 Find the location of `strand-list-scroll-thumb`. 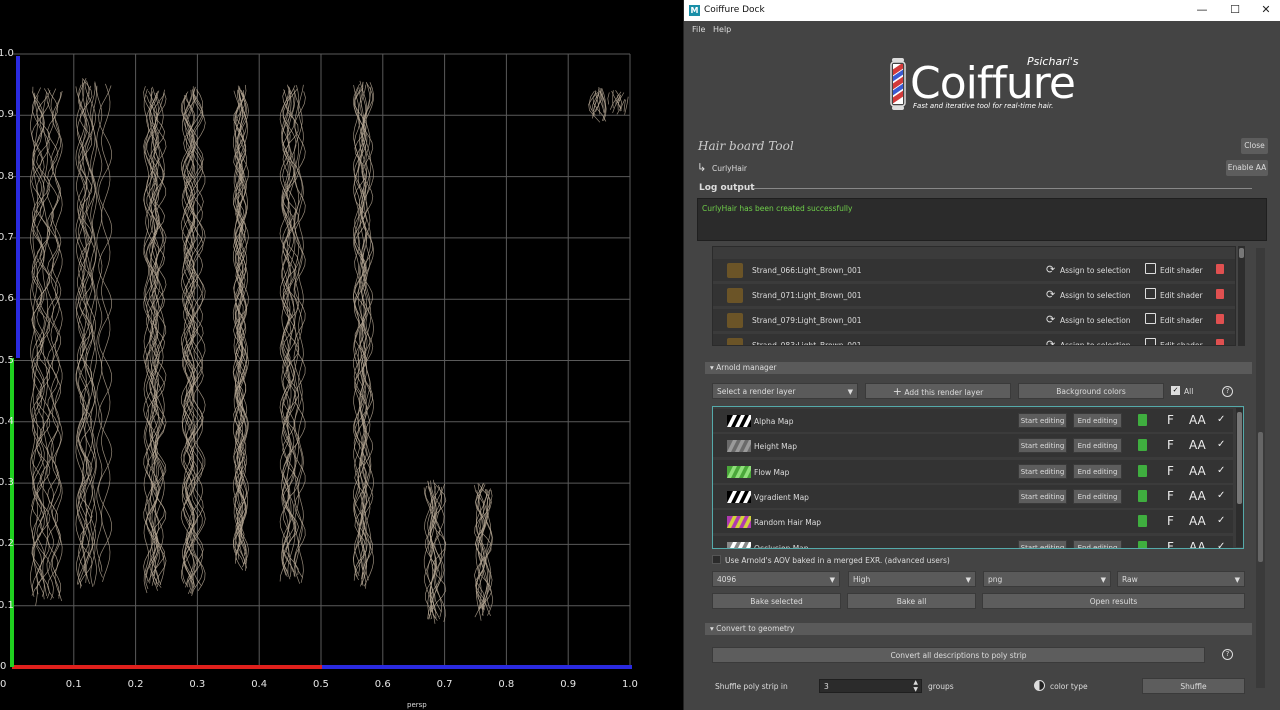

strand-list-scroll-thumb is located at coordinates (1241, 253).